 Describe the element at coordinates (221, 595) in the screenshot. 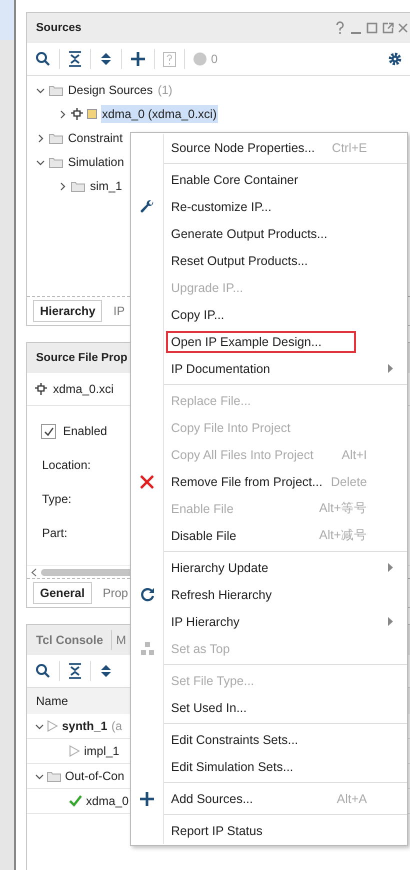

I see `menu-item: Refresh Hierarchy` at that location.